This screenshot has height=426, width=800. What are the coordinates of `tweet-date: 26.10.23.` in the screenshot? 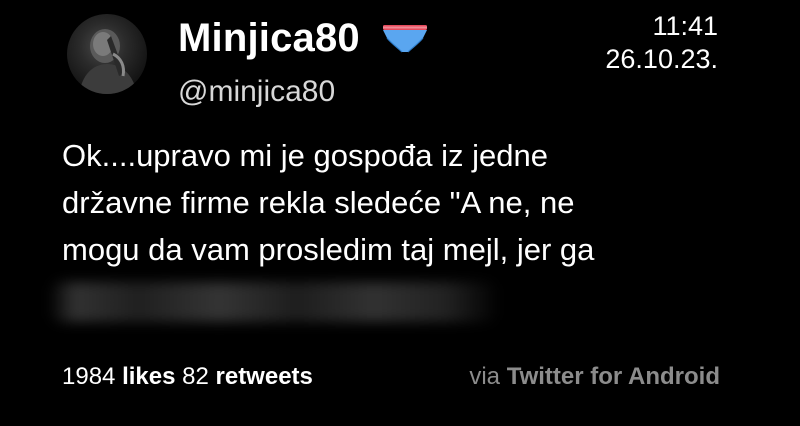 It's located at (661, 59).